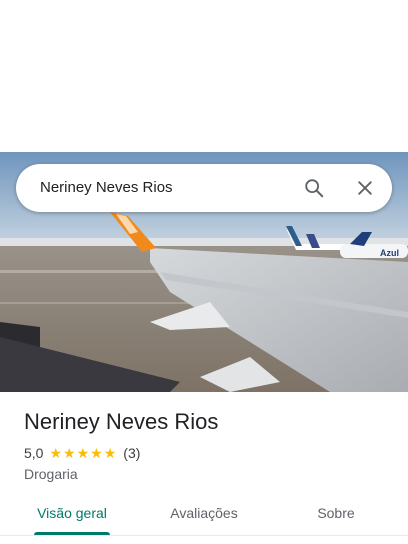  Describe the element at coordinates (204, 535) in the screenshot. I see `tabs-divider` at that location.